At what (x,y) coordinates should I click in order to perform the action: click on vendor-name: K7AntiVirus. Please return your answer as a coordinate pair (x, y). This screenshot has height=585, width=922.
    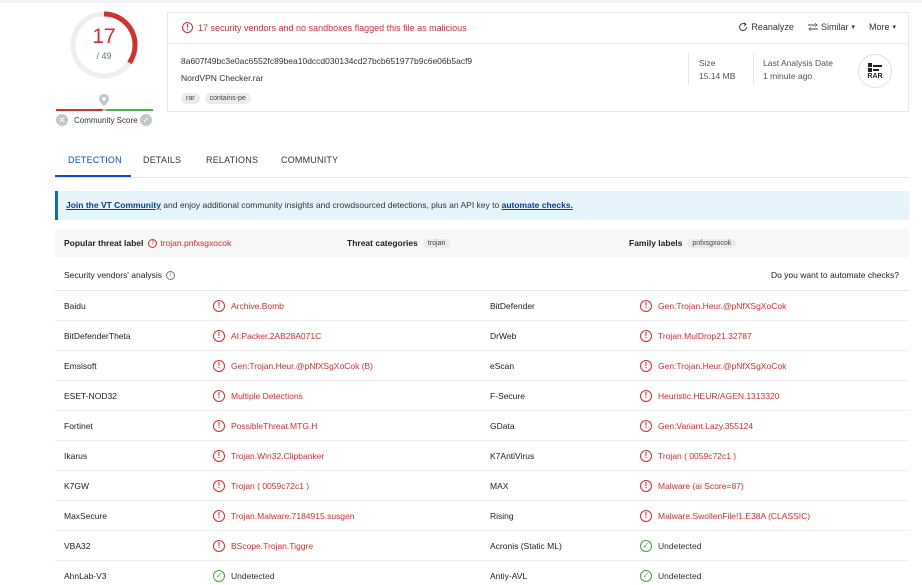
    Looking at the image, I should click on (512, 456).